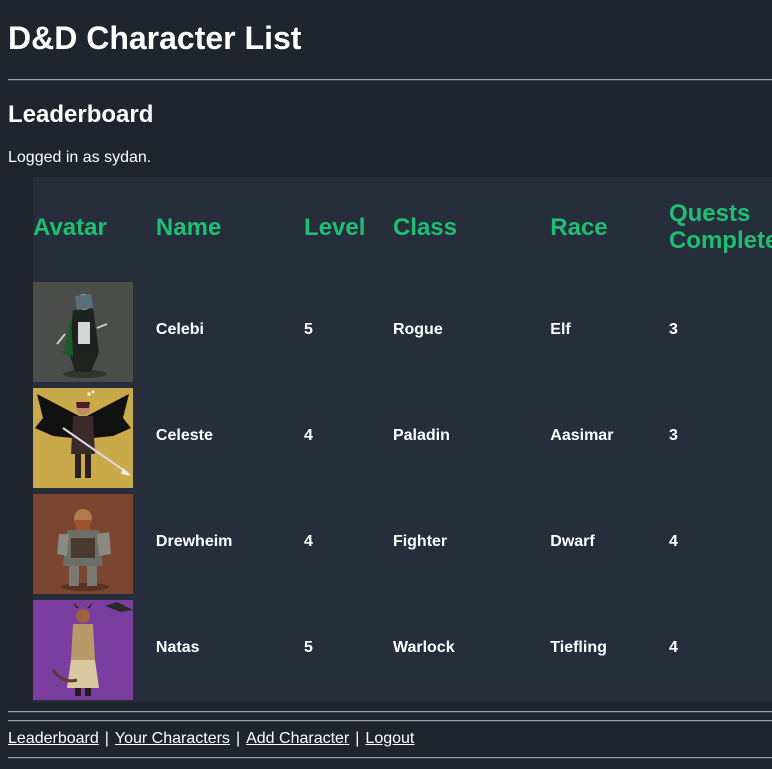 Image resolution: width=772 pixels, height=769 pixels. I want to click on nav-link-logout: Logout, so click(389, 738).